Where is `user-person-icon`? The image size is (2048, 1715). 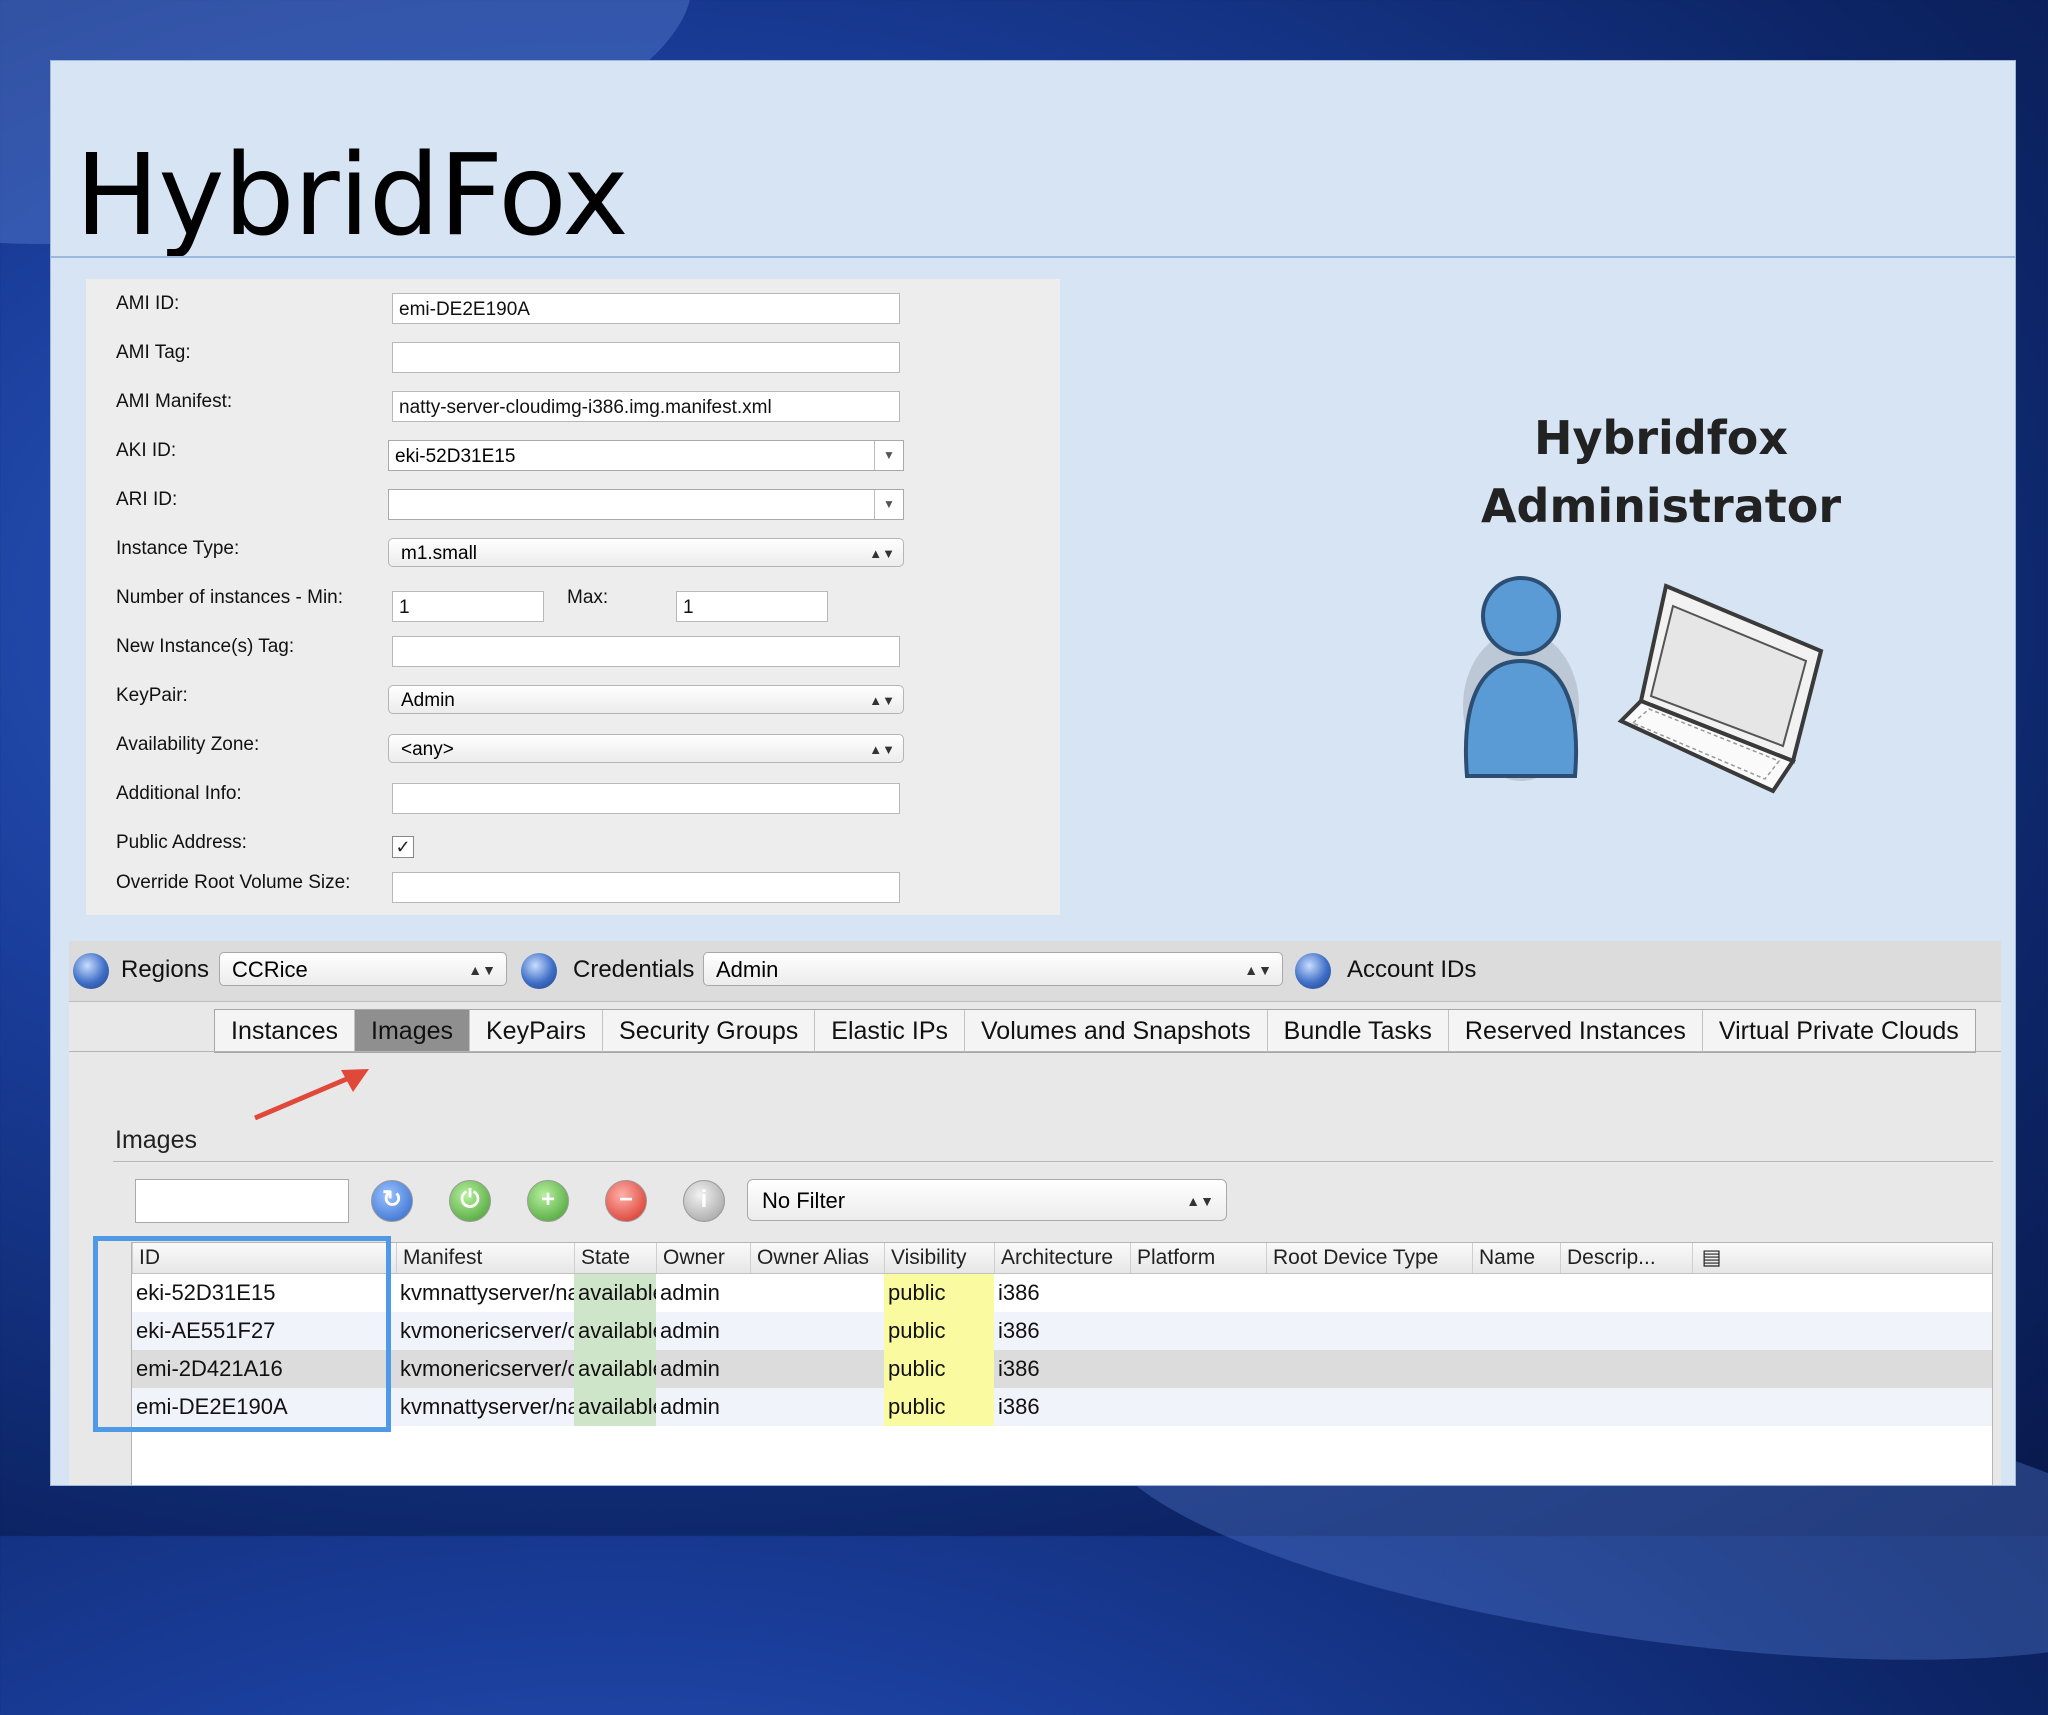
user-person-icon is located at coordinates (1521, 678).